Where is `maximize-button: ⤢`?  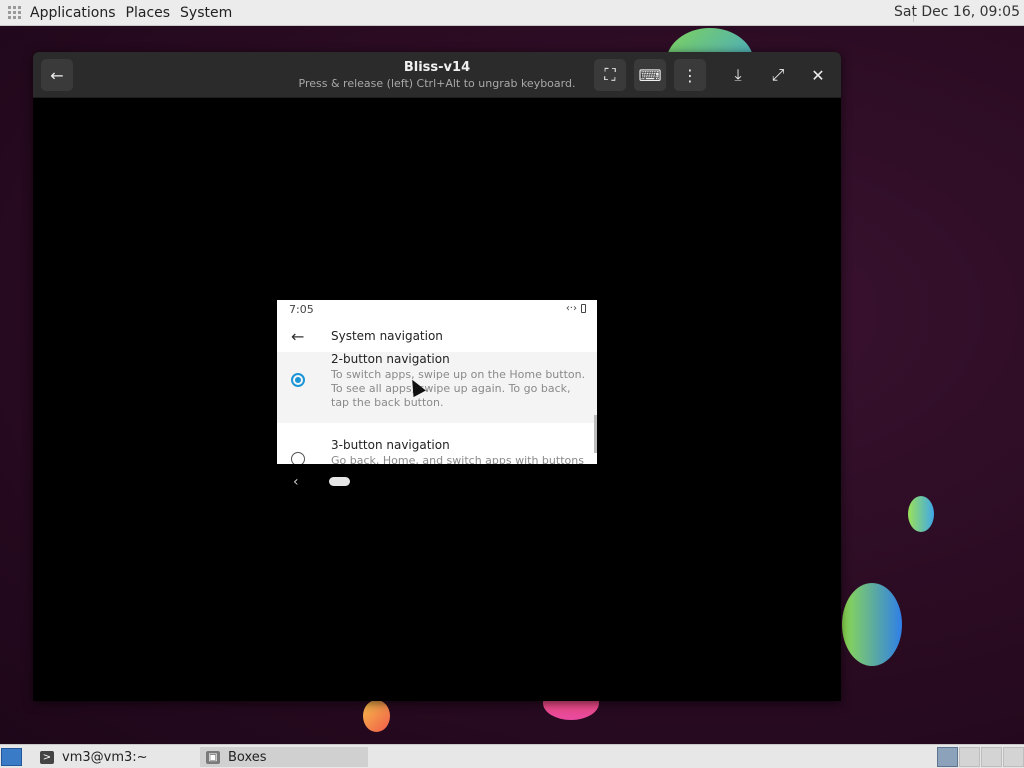
maximize-button: ⤢ is located at coordinates (778, 75).